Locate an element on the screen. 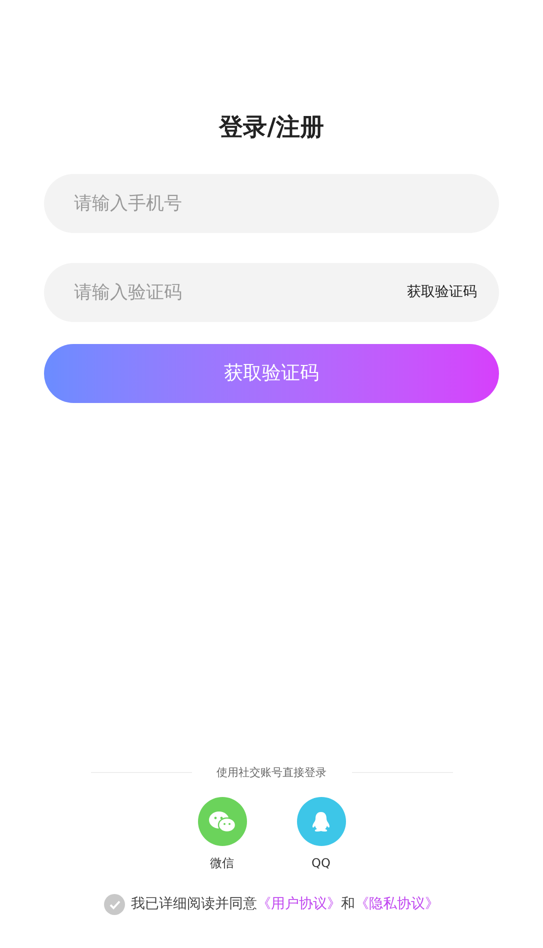  agreement-text: 我已详细阅读并同意 is located at coordinates (194, 904).